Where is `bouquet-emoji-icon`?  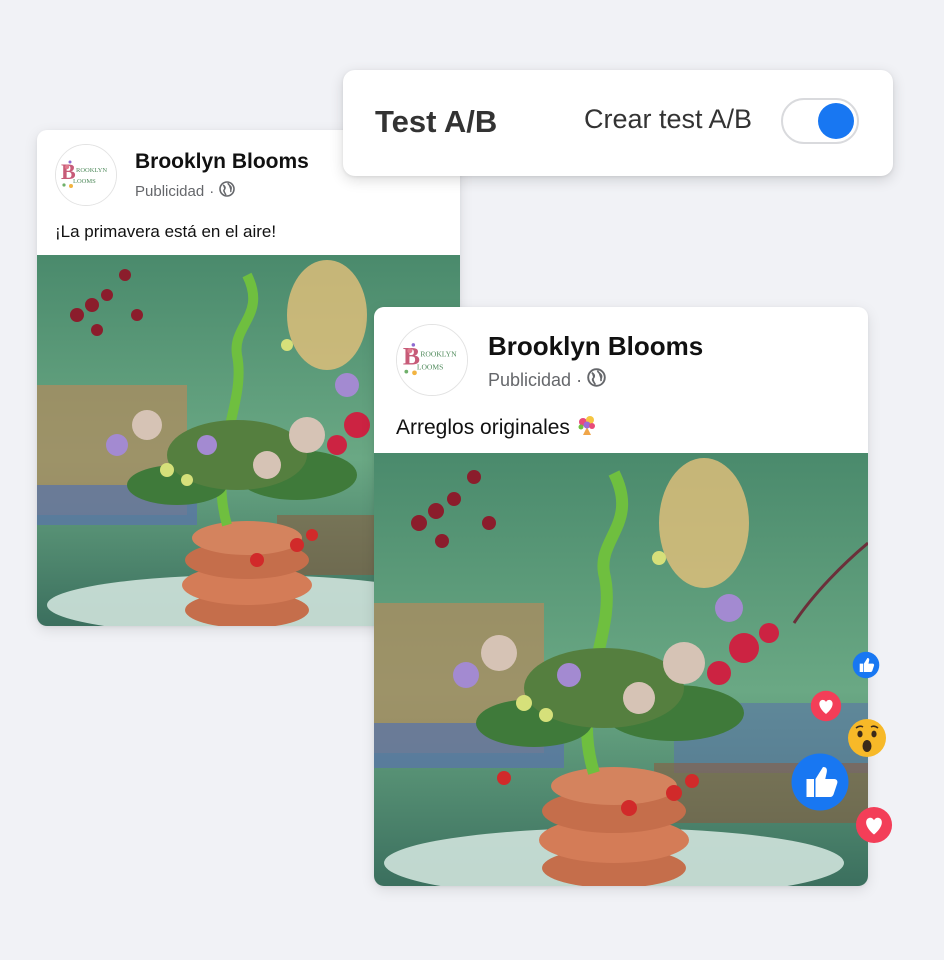 bouquet-emoji-icon is located at coordinates (587, 428).